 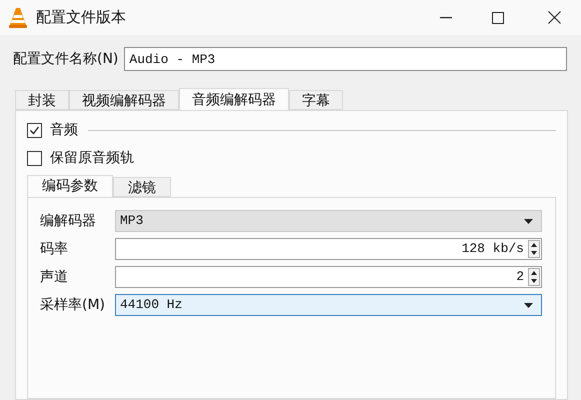 I want to click on spin-field: 2, so click(x=328, y=277).